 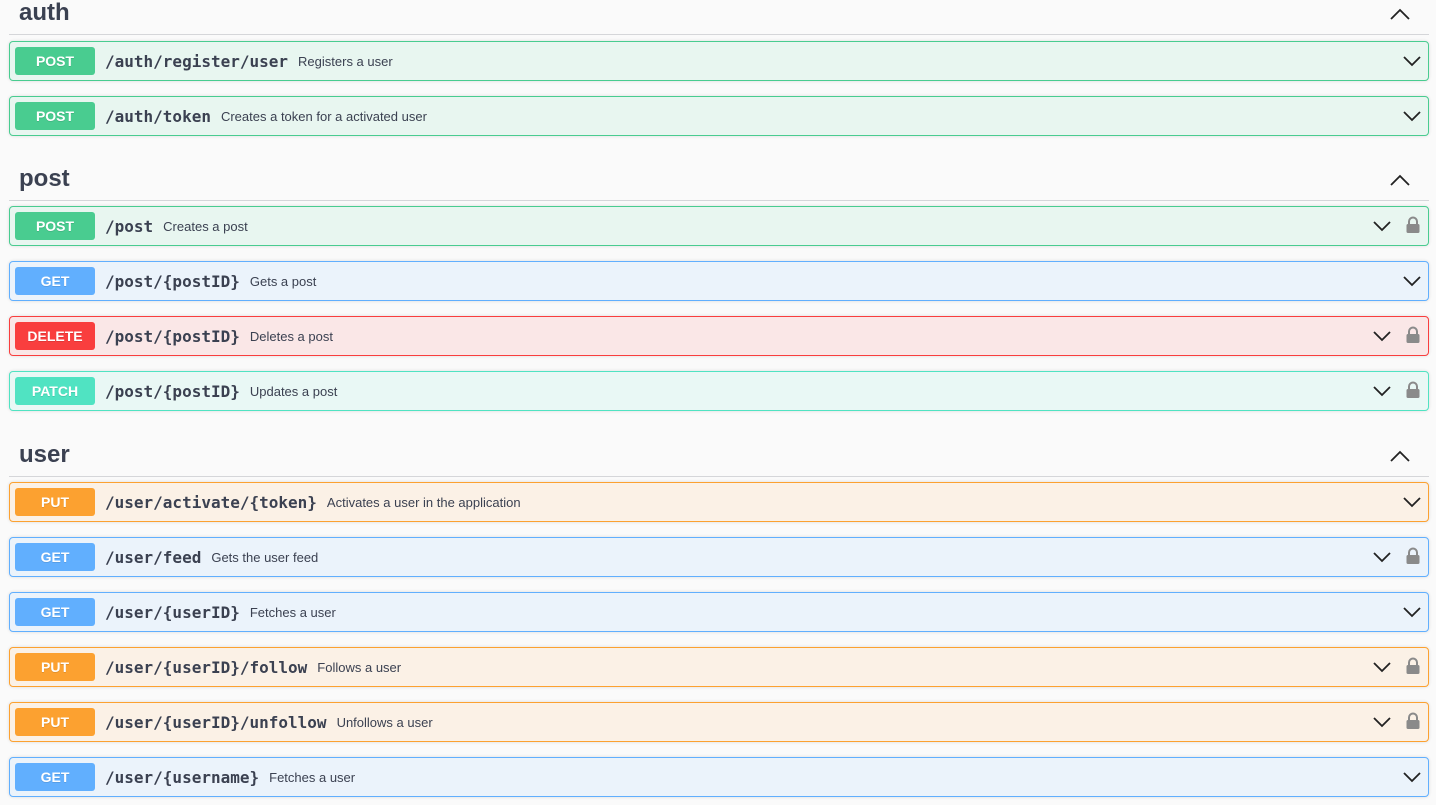 I want to click on tag-section-auth: auth, so click(x=719, y=17).